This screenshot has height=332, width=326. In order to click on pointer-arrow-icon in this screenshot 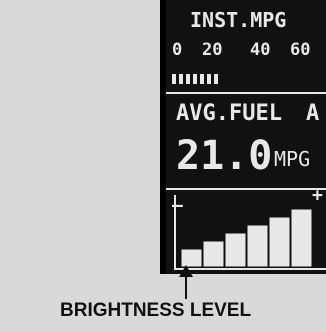, I will do `click(186, 282)`.